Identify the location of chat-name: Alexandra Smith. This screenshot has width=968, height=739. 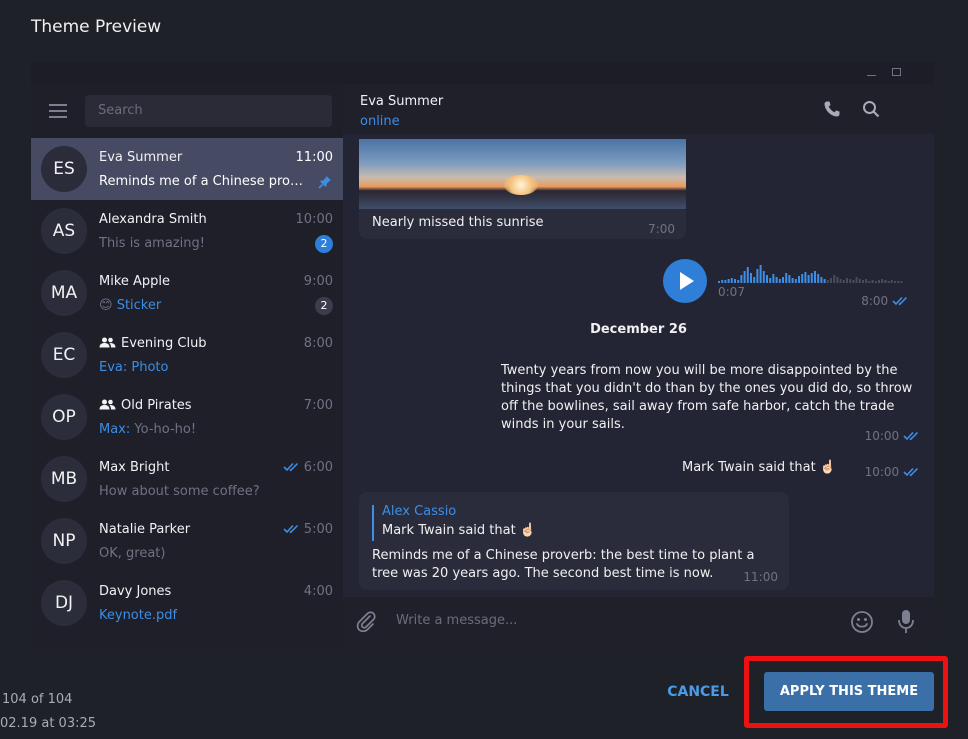
(153, 219).